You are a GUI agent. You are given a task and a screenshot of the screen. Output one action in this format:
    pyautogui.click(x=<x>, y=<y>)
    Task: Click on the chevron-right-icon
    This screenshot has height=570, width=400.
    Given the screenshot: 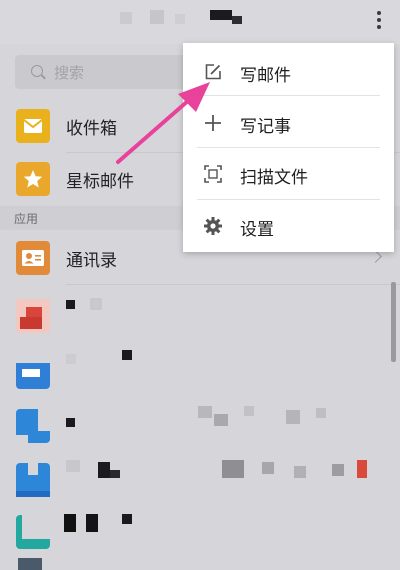 What is the action you would take?
    pyautogui.click(x=375, y=256)
    